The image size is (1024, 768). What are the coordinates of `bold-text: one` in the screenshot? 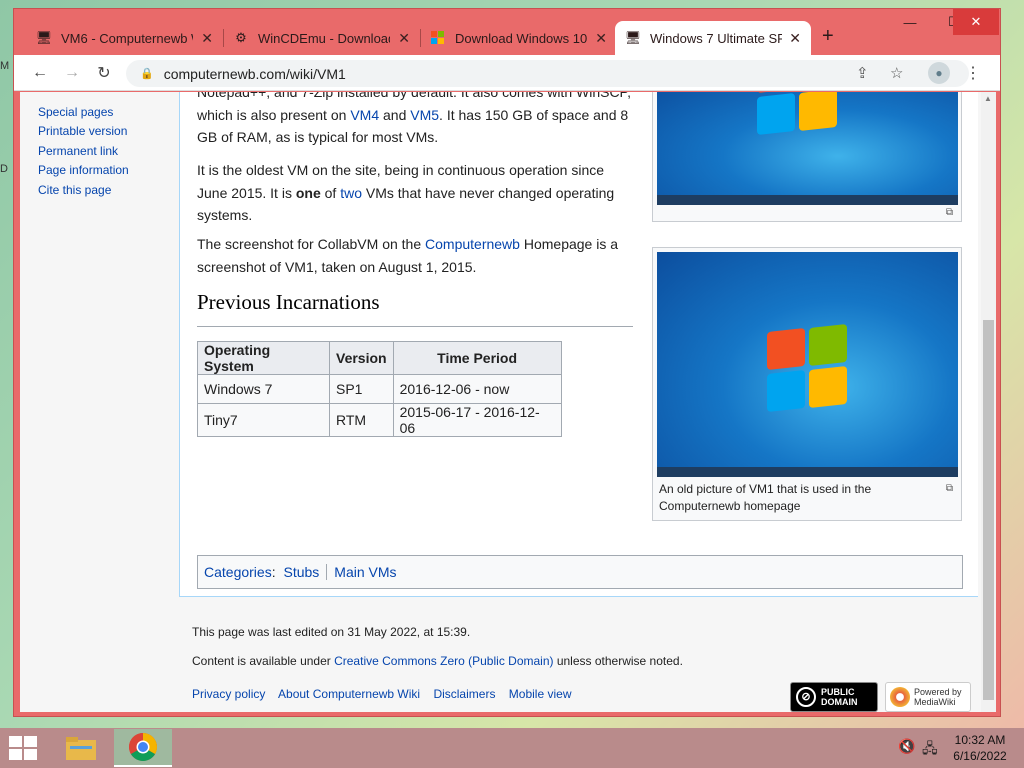 It's located at (308, 192).